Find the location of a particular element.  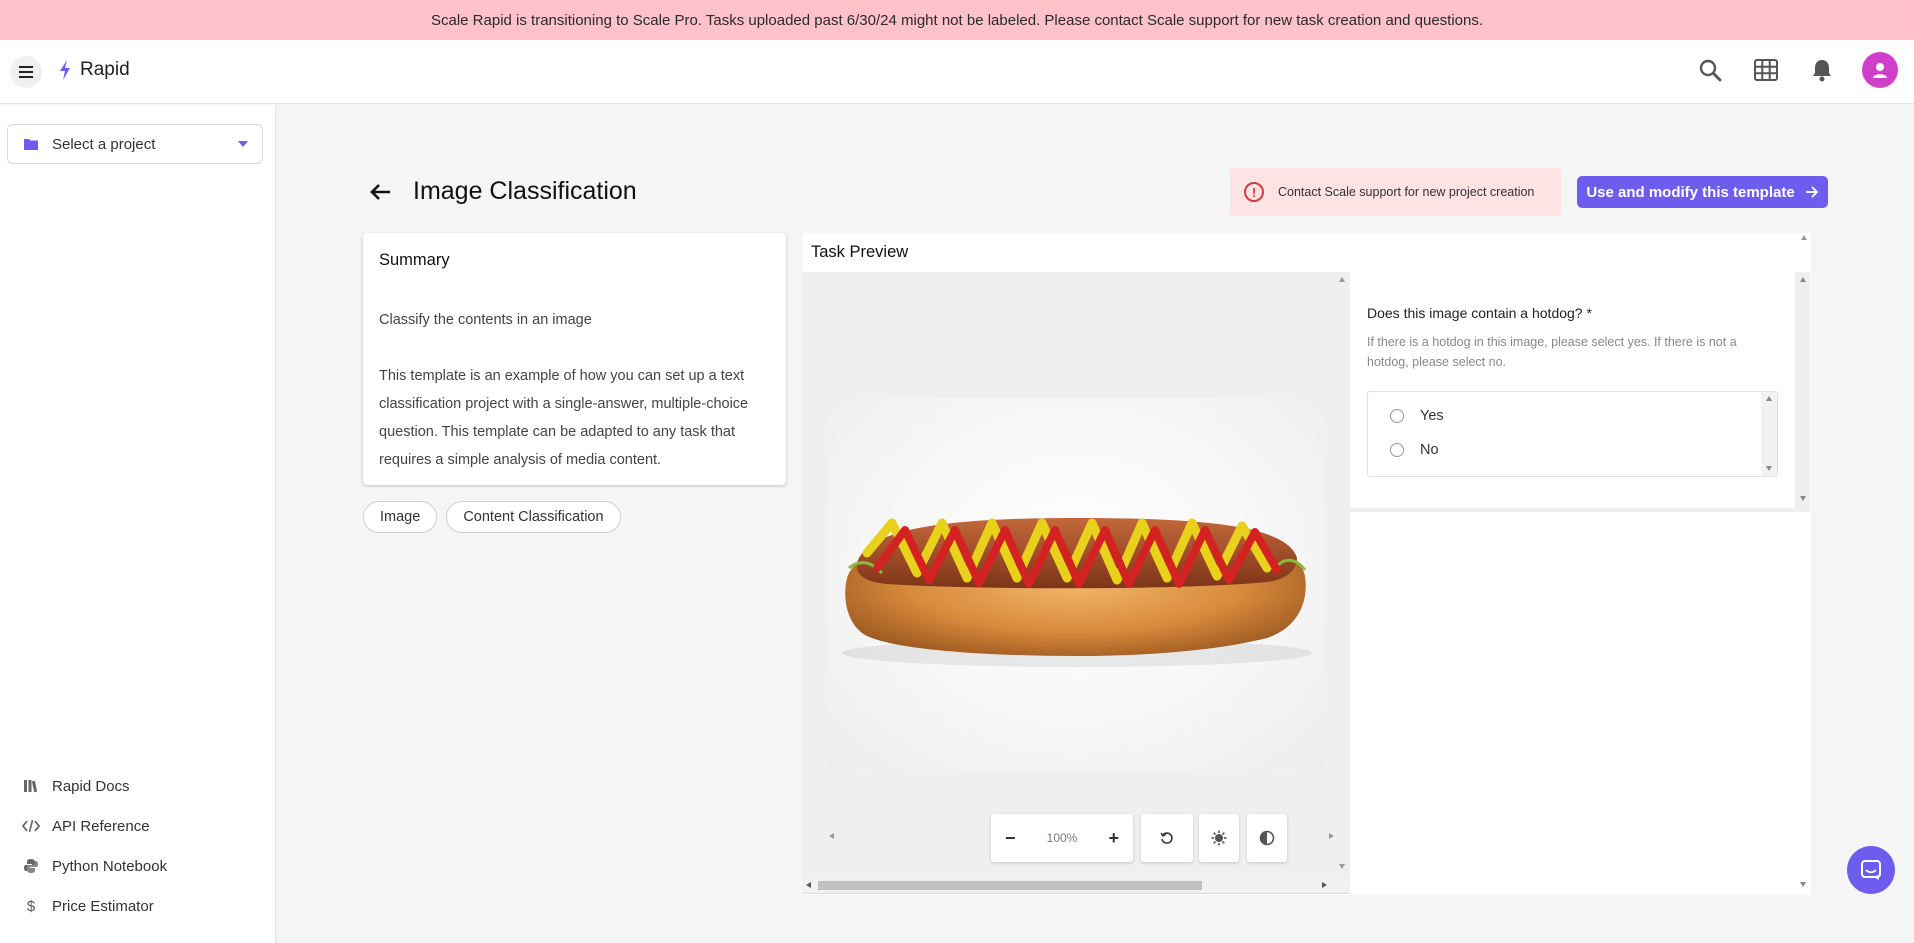

tag-list: Image Content Classification is located at coordinates (492, 517).